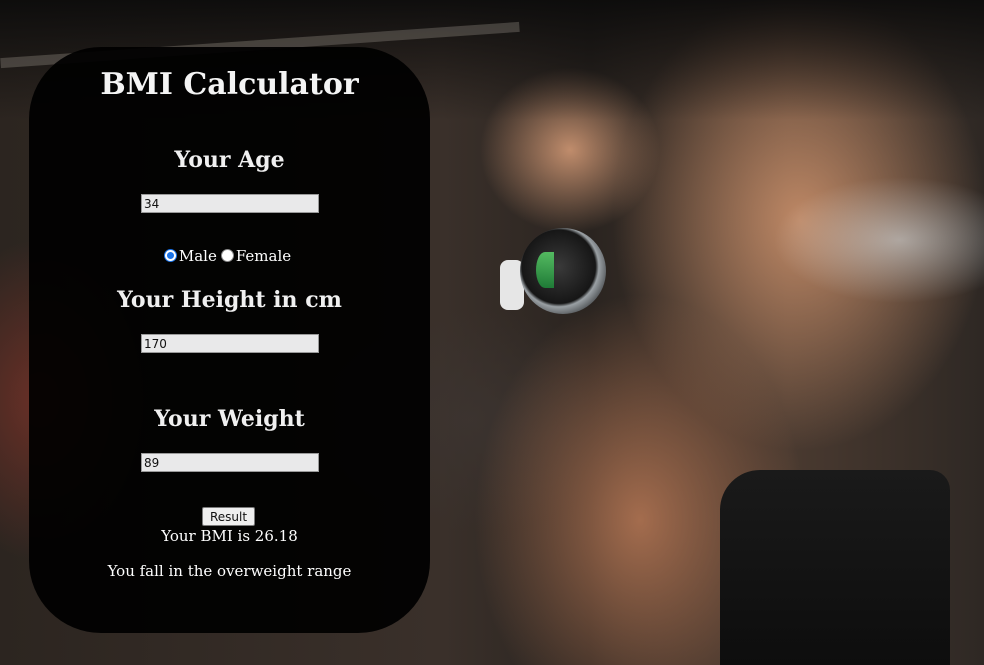 This screenshot has height=665, width=984. Describe the element at coordinates (229, 419) in the screenshot. I see `weight-label: Your Weight` at that location.